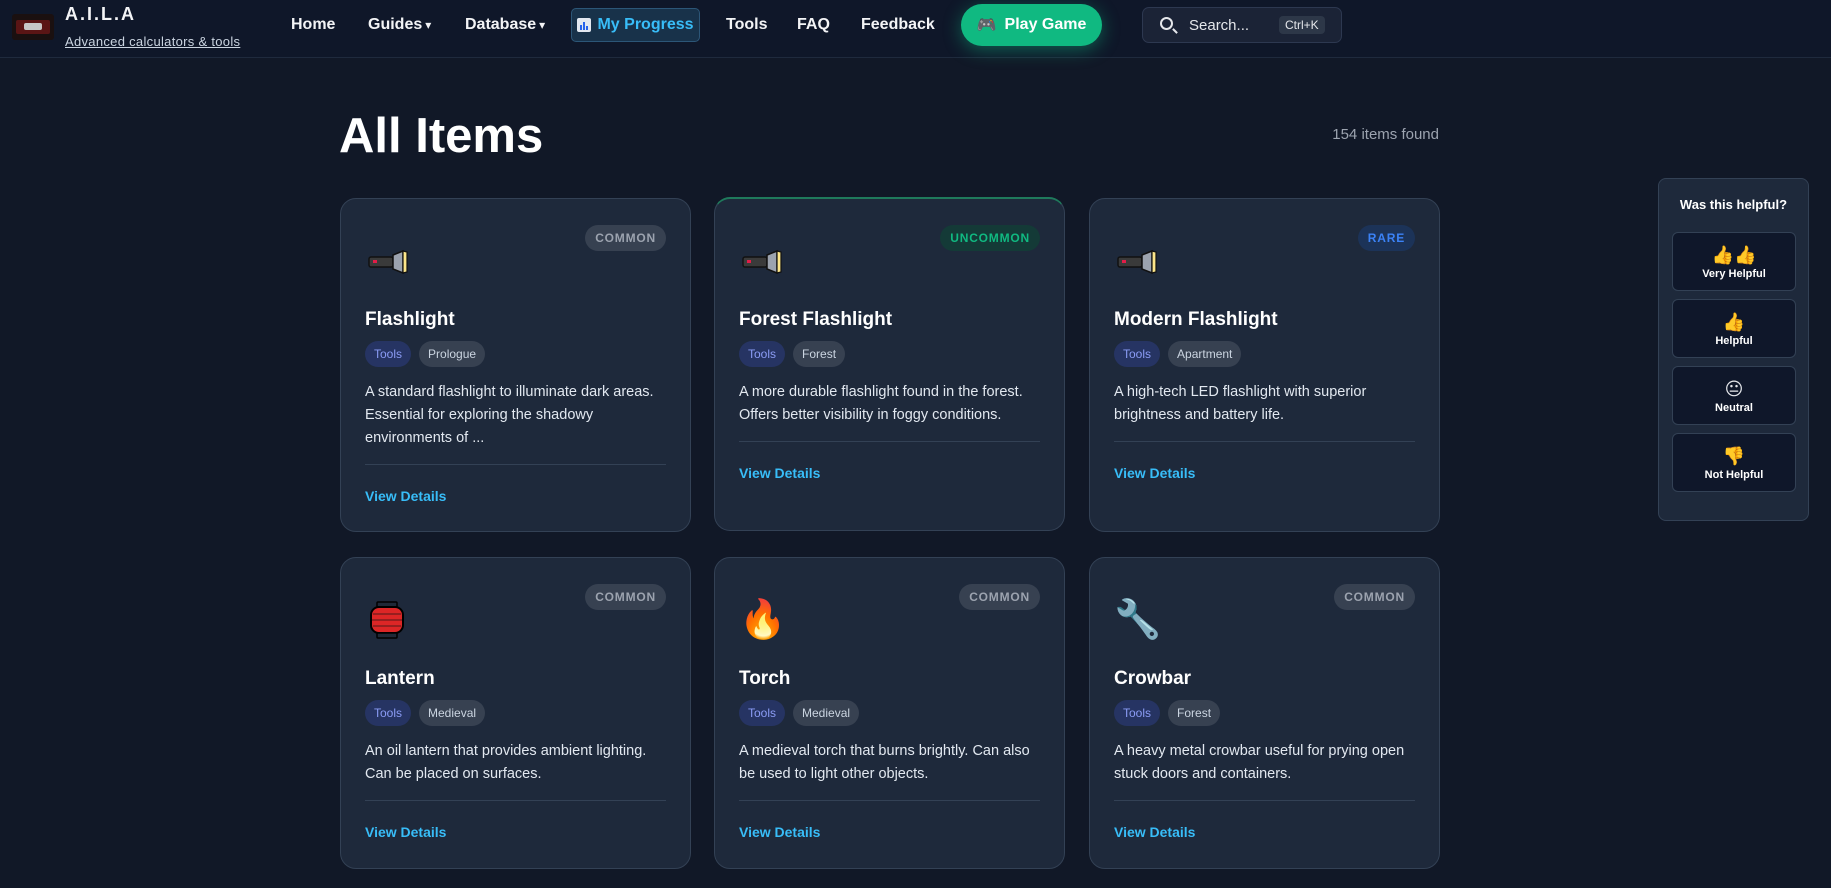 The image size is (1831, 888). What do you see at coordinates (1734, 408) in the screenshot?
I see `feedback-option-label: Neutral` at bounding box center [1734, 408].